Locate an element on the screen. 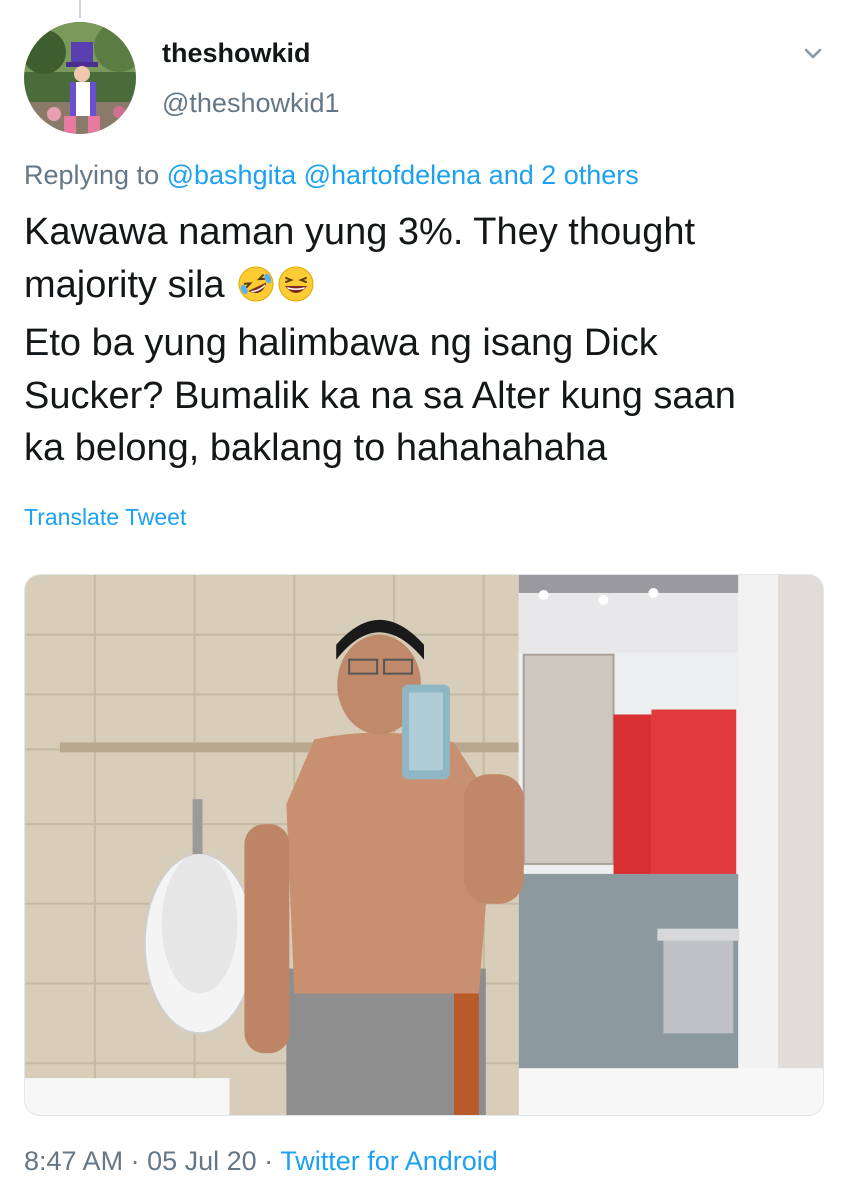 Image resolution: width=848 pixels, height=1200 pixels. chevron-down-icon is located at coordinates (813, 54).